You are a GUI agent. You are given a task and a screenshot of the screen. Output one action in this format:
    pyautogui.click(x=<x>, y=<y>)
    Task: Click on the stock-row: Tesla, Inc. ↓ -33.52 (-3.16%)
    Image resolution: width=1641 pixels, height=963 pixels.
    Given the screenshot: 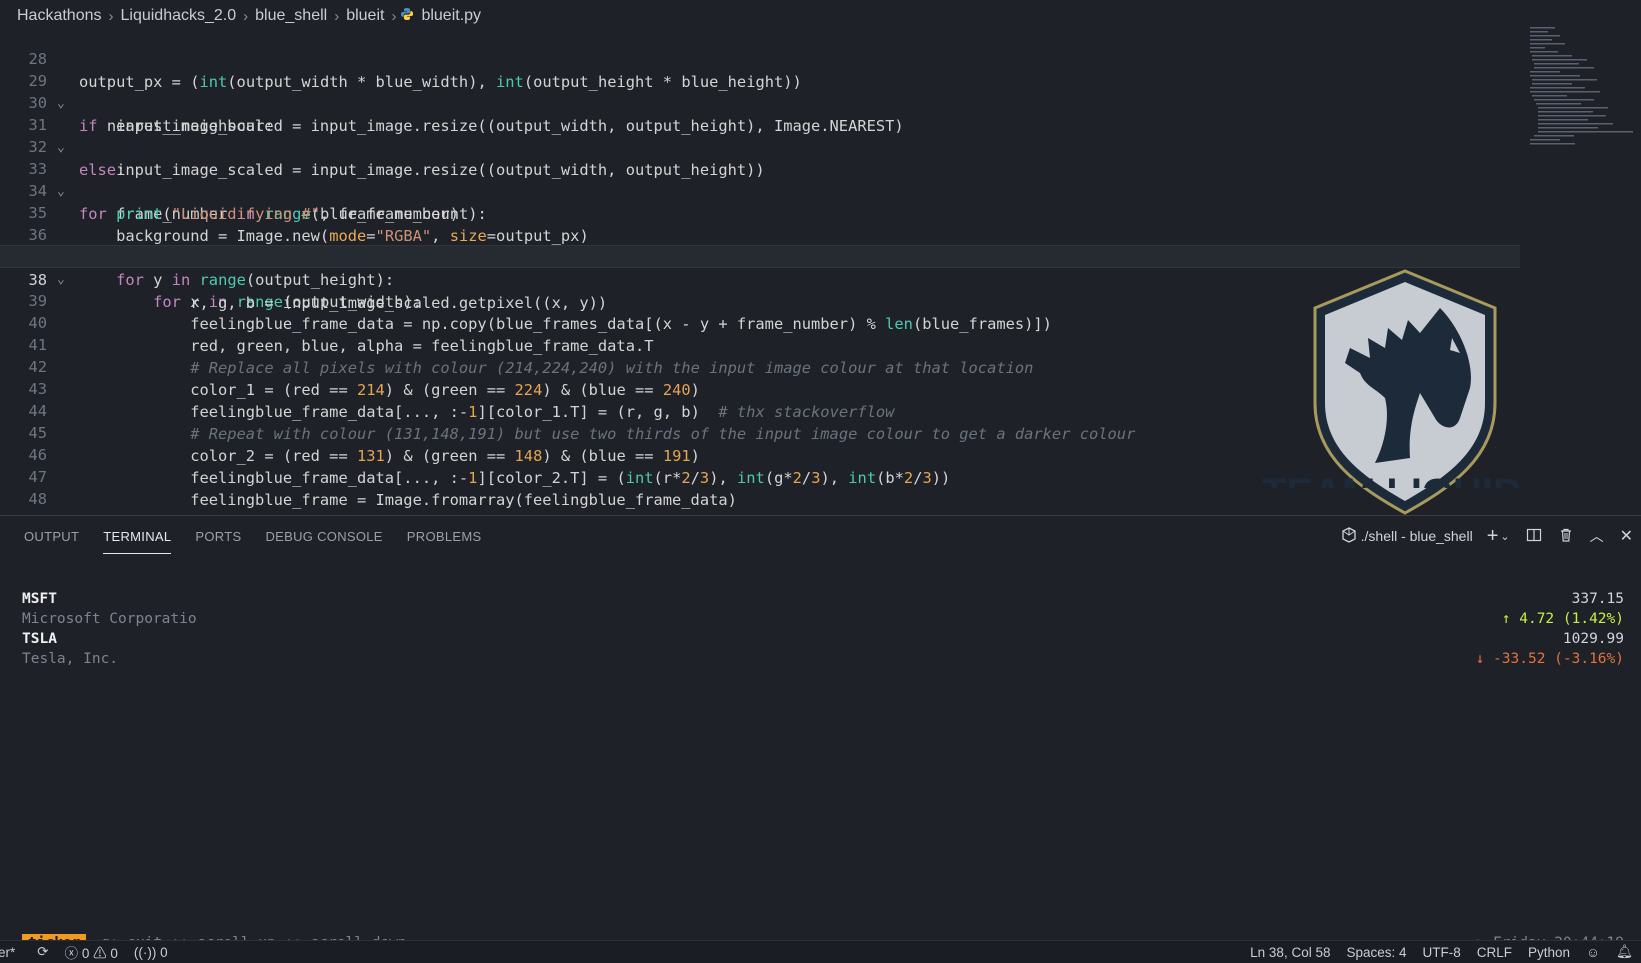 What is the action you would take?
    pyautogui.click(x=823, y=659)
    